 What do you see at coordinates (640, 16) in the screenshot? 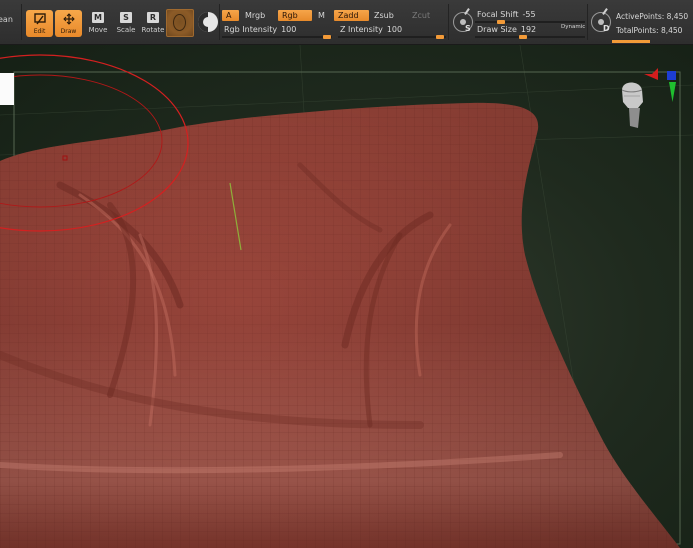
I see `active-points-label: ActivePoints:` at bounding box center [640, 16].